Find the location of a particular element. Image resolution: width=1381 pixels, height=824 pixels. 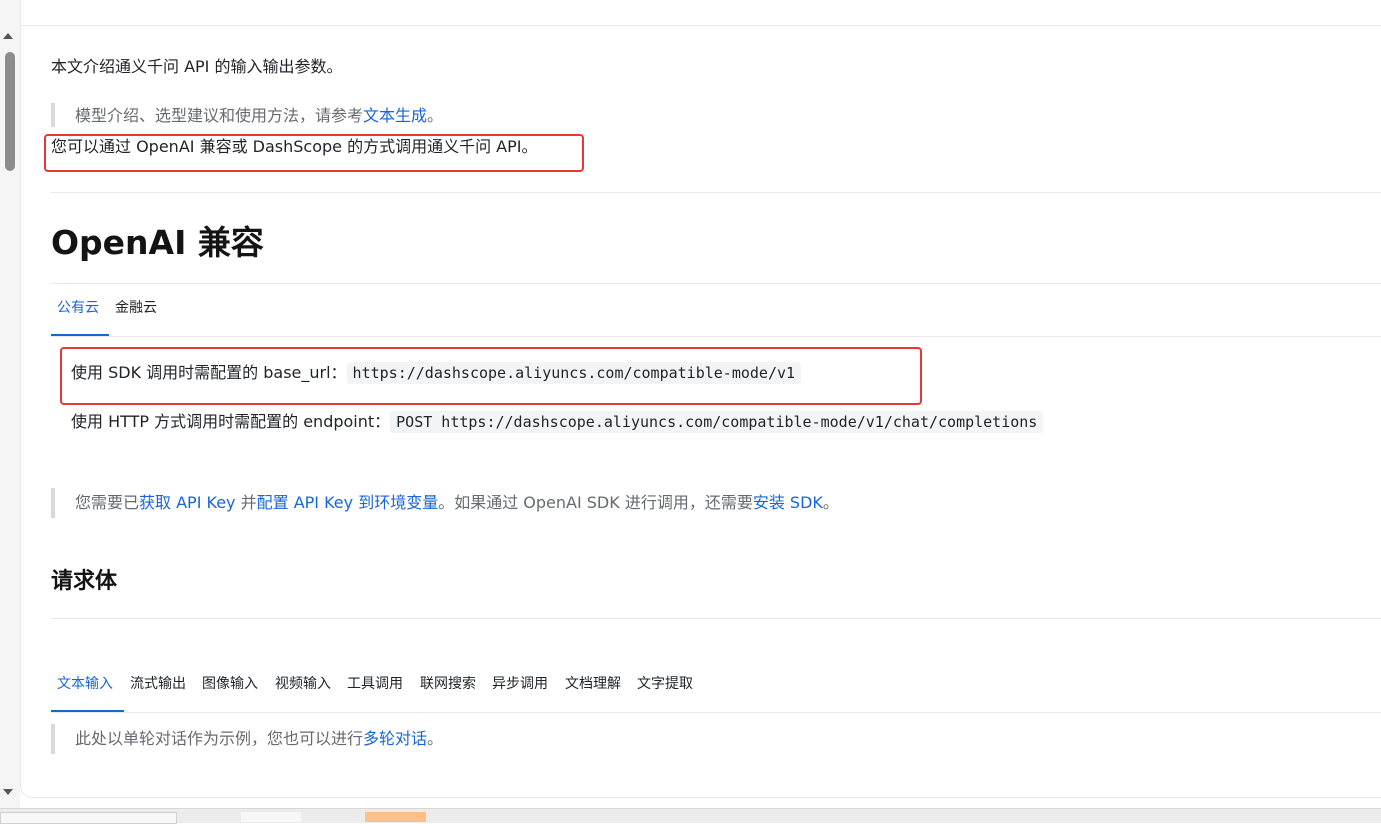

intro-note: 模型介绍、选型建议和使用方法，请参考文本生成。 is located at coordinates (259, 115).